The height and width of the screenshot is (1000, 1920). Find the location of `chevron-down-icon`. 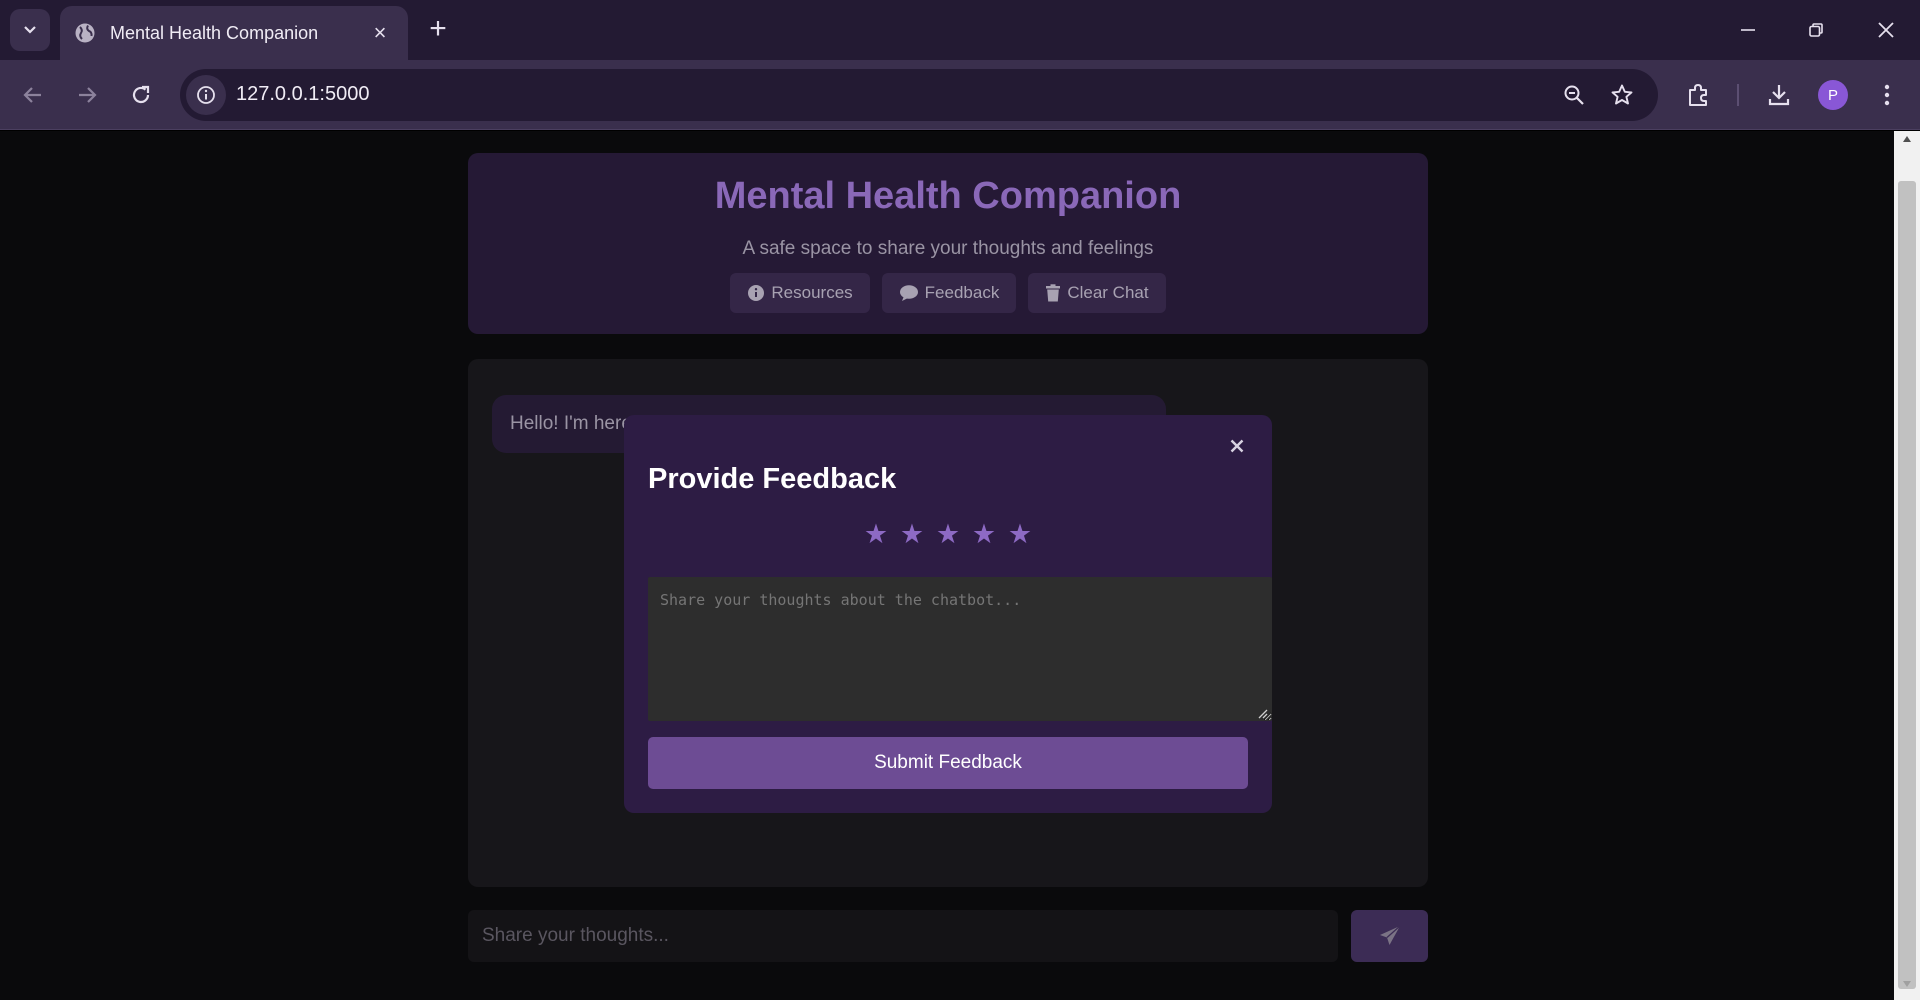

chevron-down-icon is located at coordinates (30, 30).